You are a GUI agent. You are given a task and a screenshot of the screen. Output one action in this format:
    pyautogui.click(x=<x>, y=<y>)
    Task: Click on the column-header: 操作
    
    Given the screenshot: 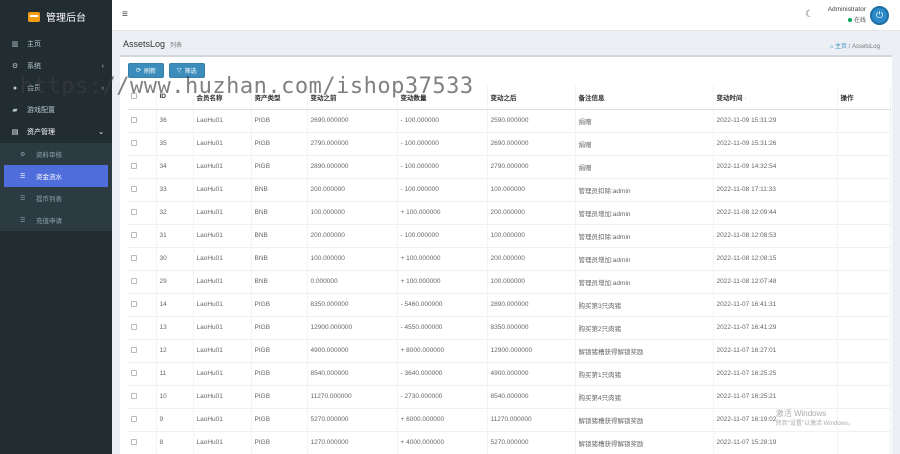 What is the action you would take?
    pyautogui.click(x=864, y=97)
    